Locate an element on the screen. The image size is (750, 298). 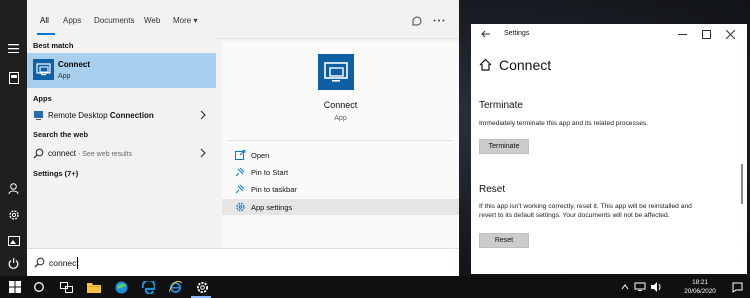
terminate-button: Terminate is located at coordinates (504, 146).